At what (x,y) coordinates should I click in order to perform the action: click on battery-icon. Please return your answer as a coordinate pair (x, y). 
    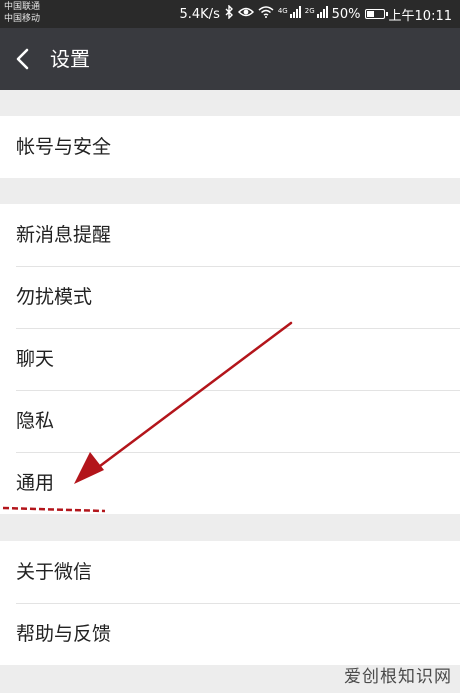
    Looking at the image, I should click on (376, 14).